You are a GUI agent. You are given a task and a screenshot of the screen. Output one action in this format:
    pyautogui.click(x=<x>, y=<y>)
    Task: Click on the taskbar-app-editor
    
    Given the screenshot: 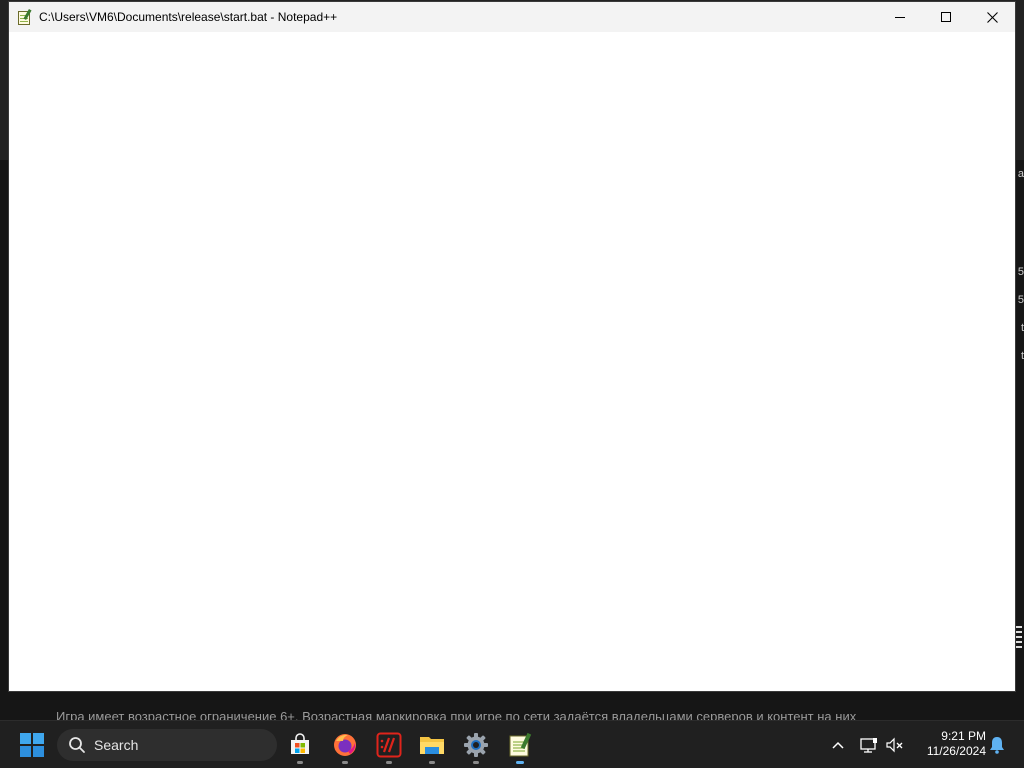 What is the action you would take?
    pyautogui.click(x=389, y=745)
    